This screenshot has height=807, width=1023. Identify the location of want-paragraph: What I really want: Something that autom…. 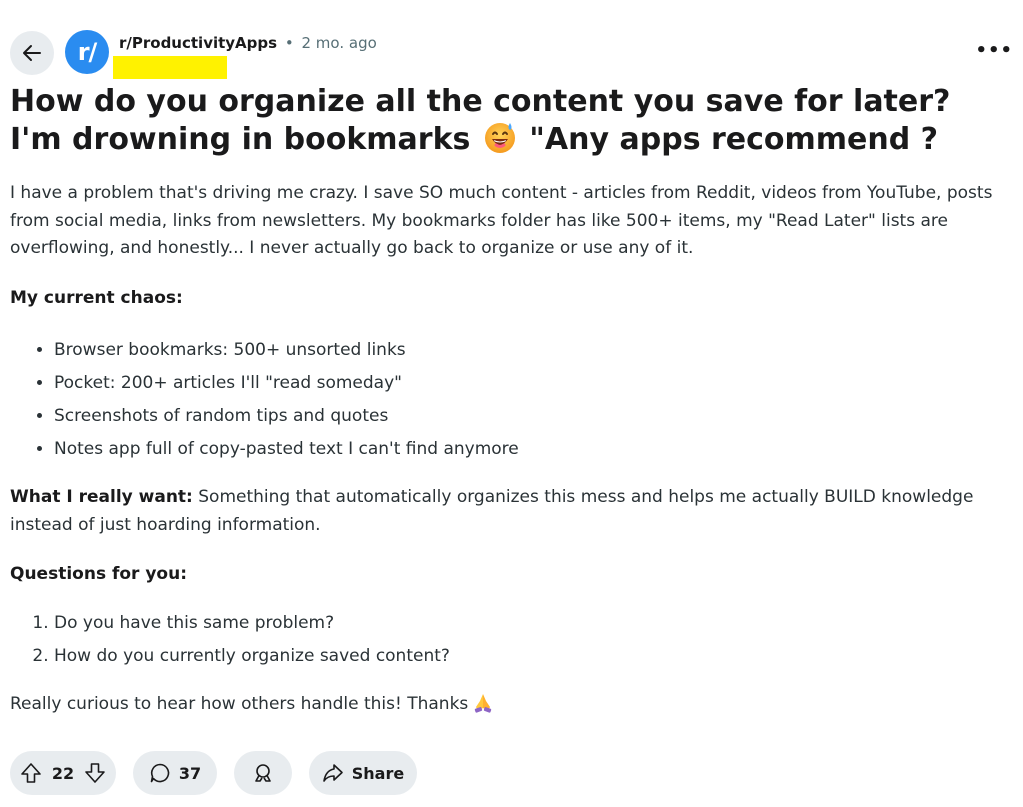
(512, 511).